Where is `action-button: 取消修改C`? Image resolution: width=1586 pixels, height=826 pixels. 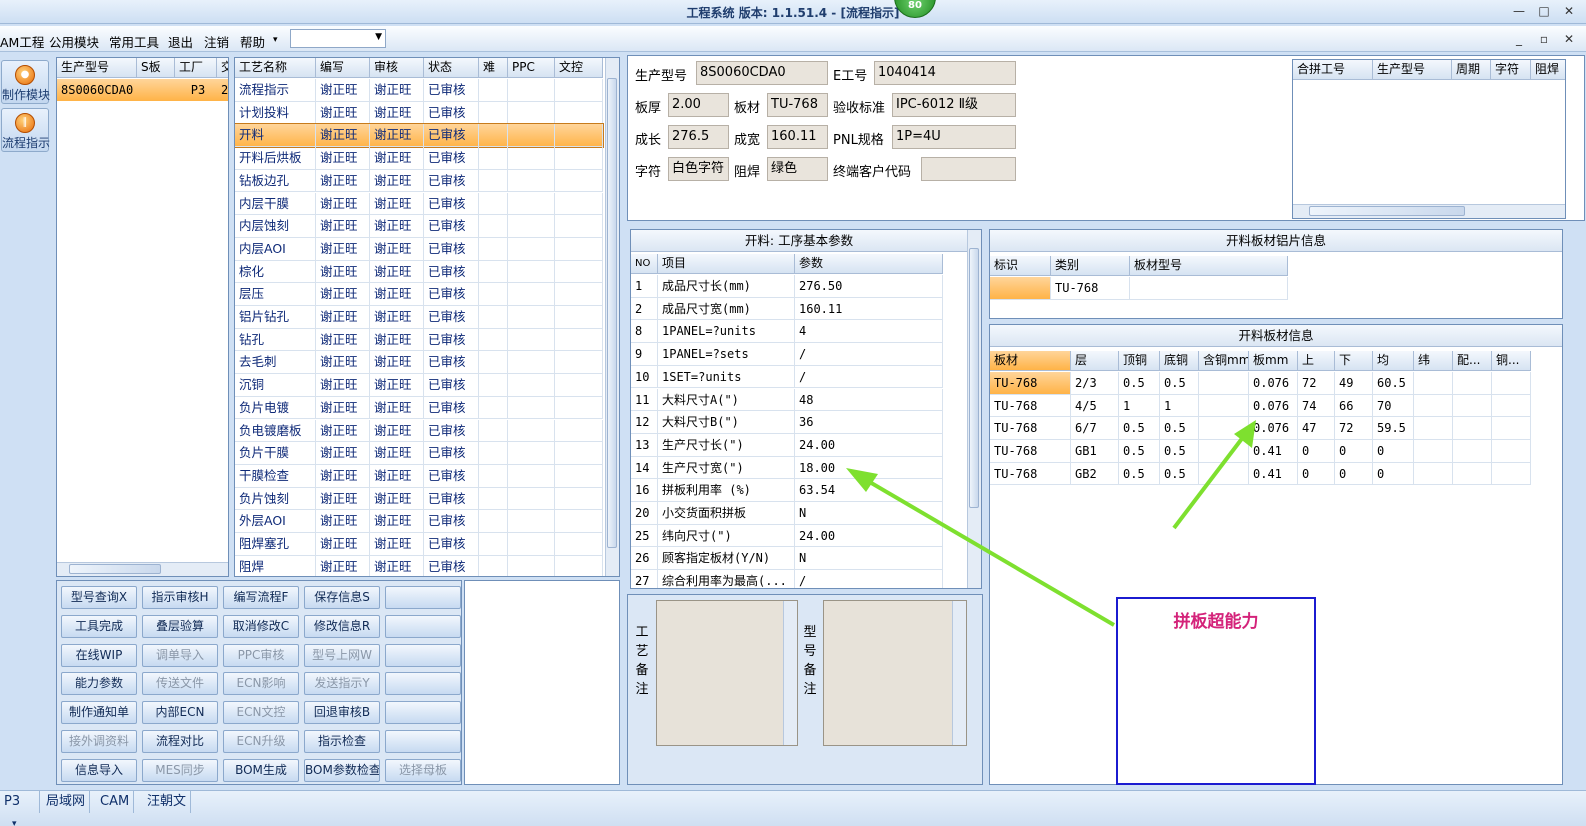 action-button: 取消修改C is located at coordinates (261, 626).